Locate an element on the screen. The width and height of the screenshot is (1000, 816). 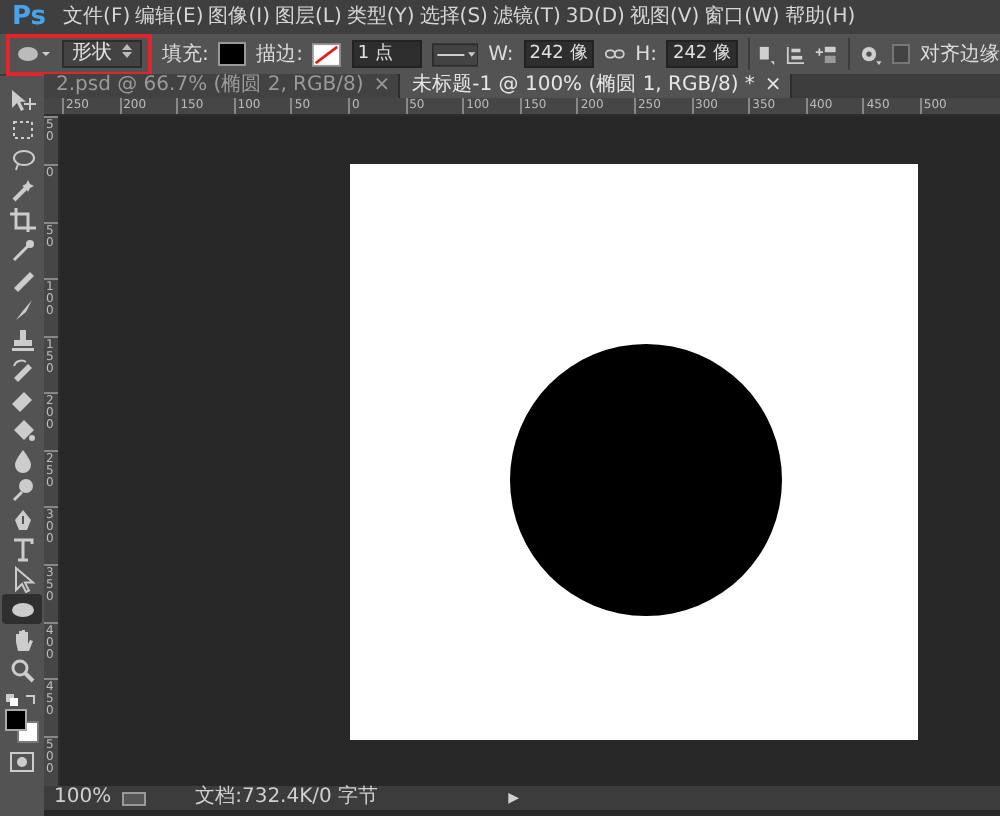
ellipse-tool-icon is located at coordinates (34, 54).